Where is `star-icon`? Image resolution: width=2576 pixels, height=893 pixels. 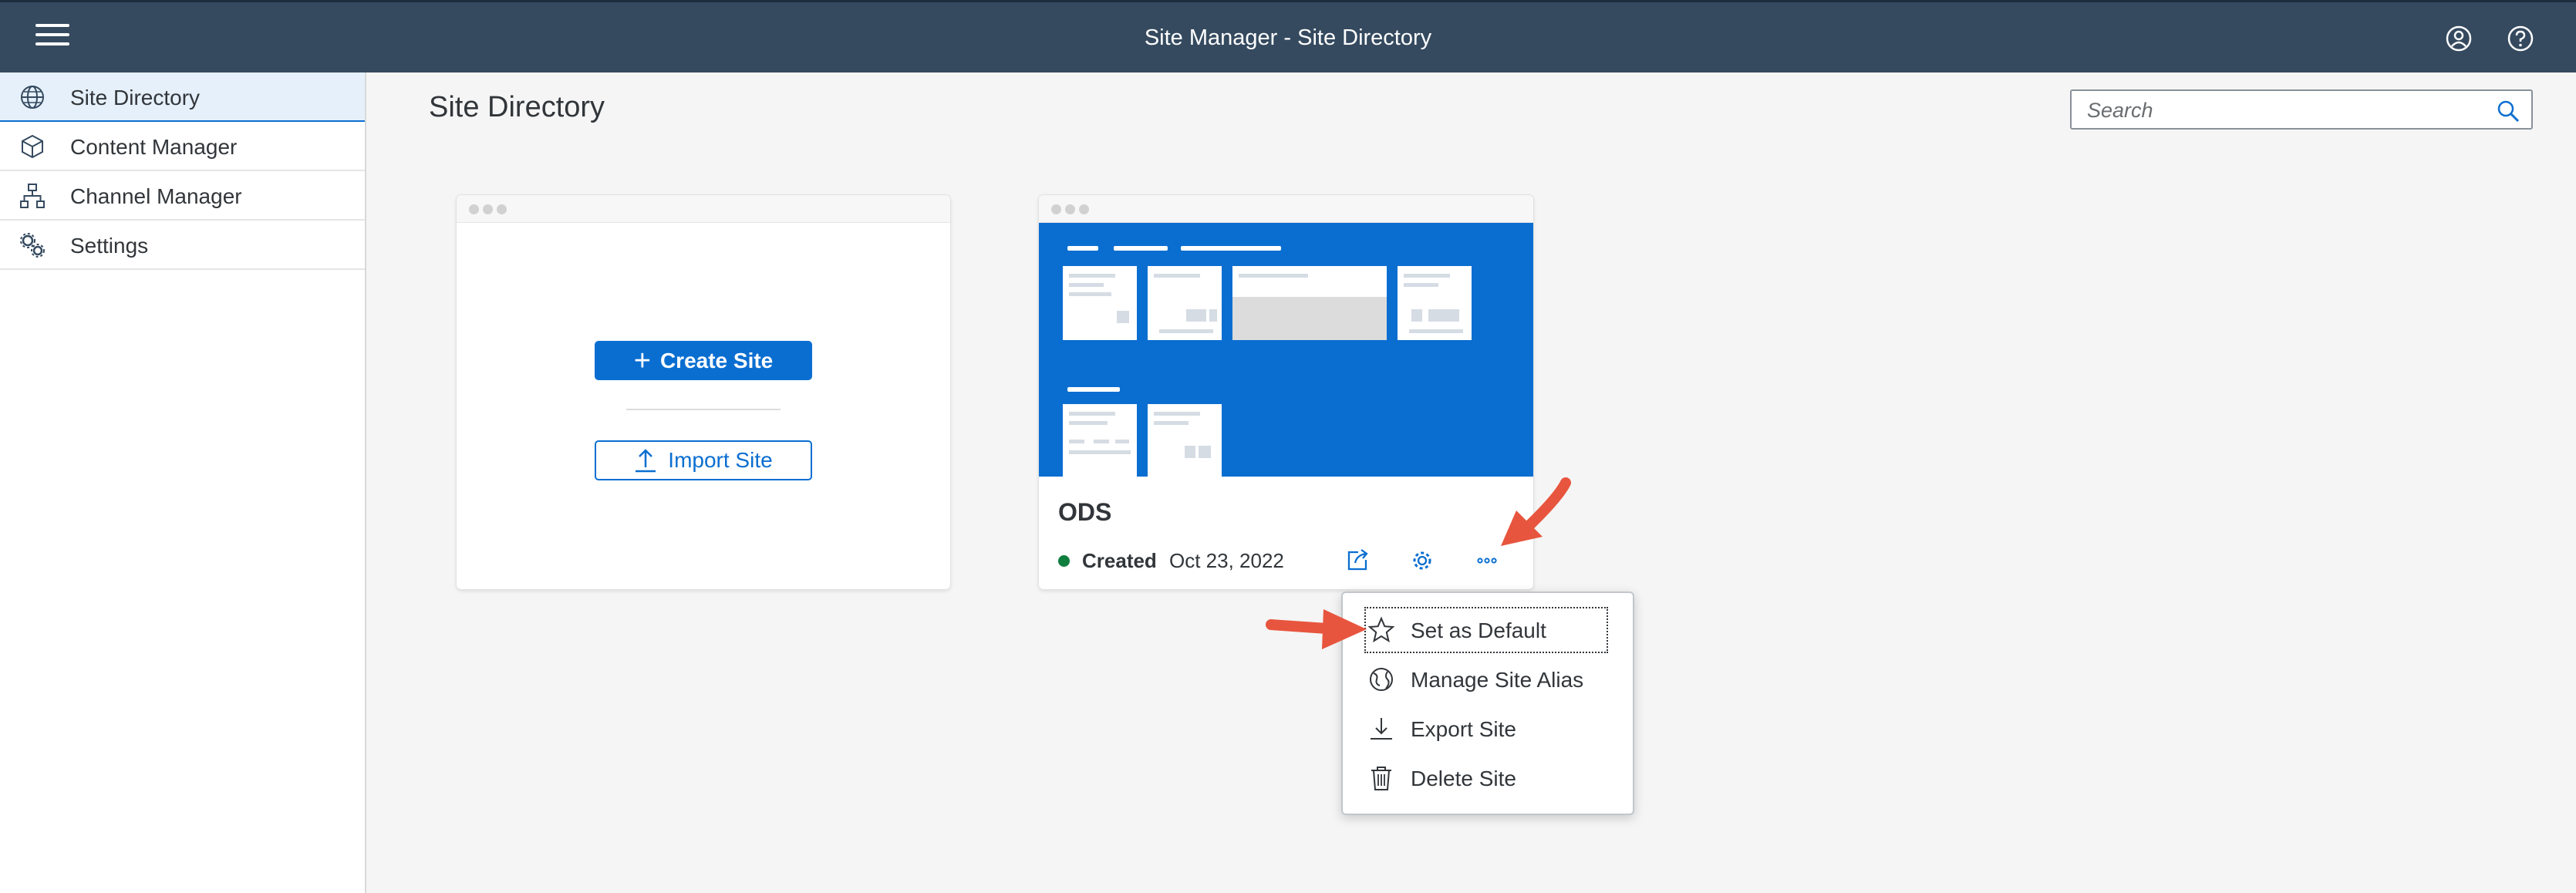
star-icon is located at coordinates (1381, 629).